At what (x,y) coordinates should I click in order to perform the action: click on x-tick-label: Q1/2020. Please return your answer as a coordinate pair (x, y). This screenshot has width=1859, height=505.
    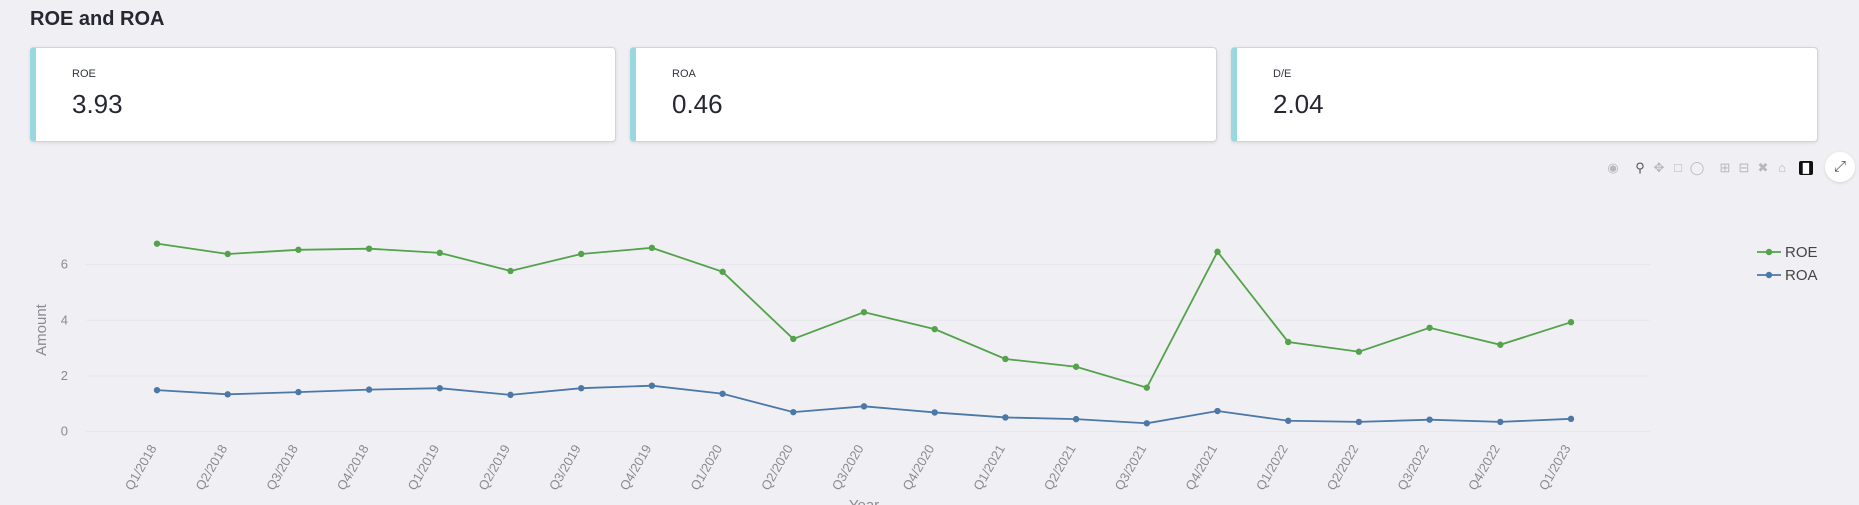
    Looking at the image, I should click on (706, 467).